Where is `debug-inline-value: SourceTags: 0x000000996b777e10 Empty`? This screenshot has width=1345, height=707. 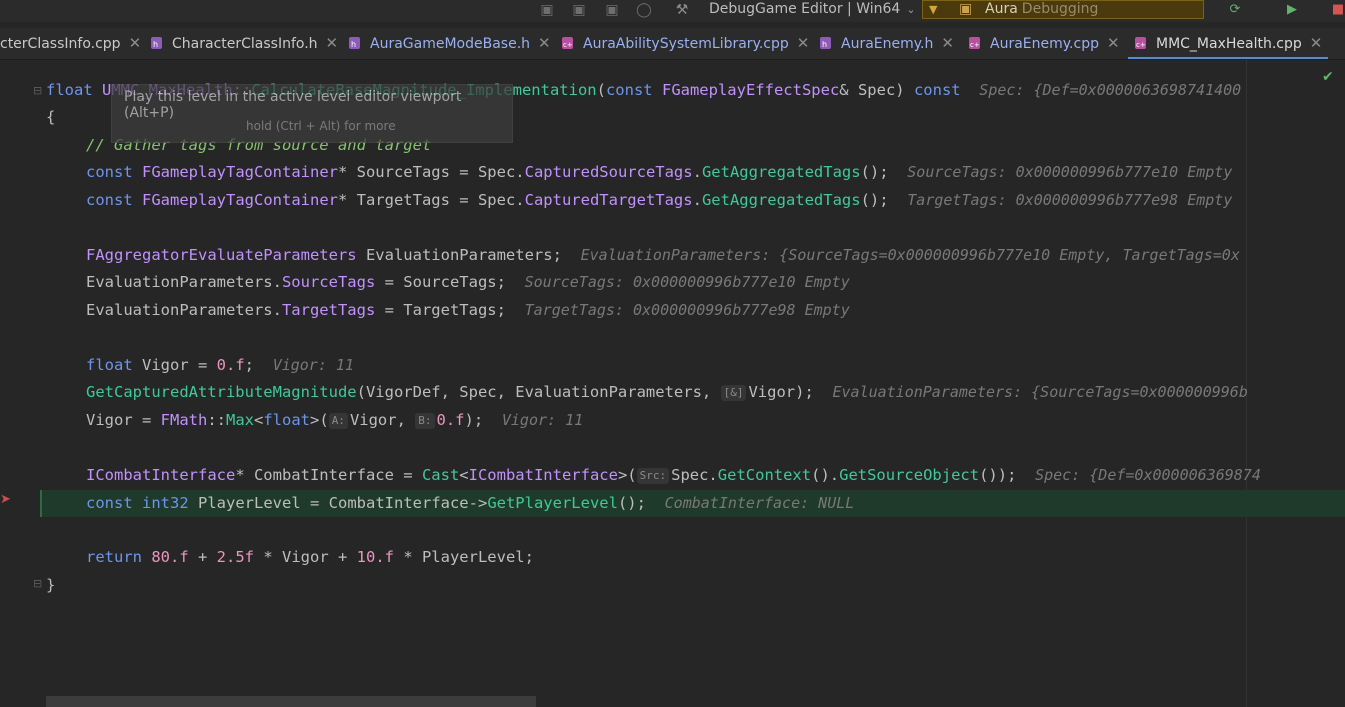 debug-inline-value: SourceTags: 0x000000996b777e10 Empty is located at coordinates (1070, 172).